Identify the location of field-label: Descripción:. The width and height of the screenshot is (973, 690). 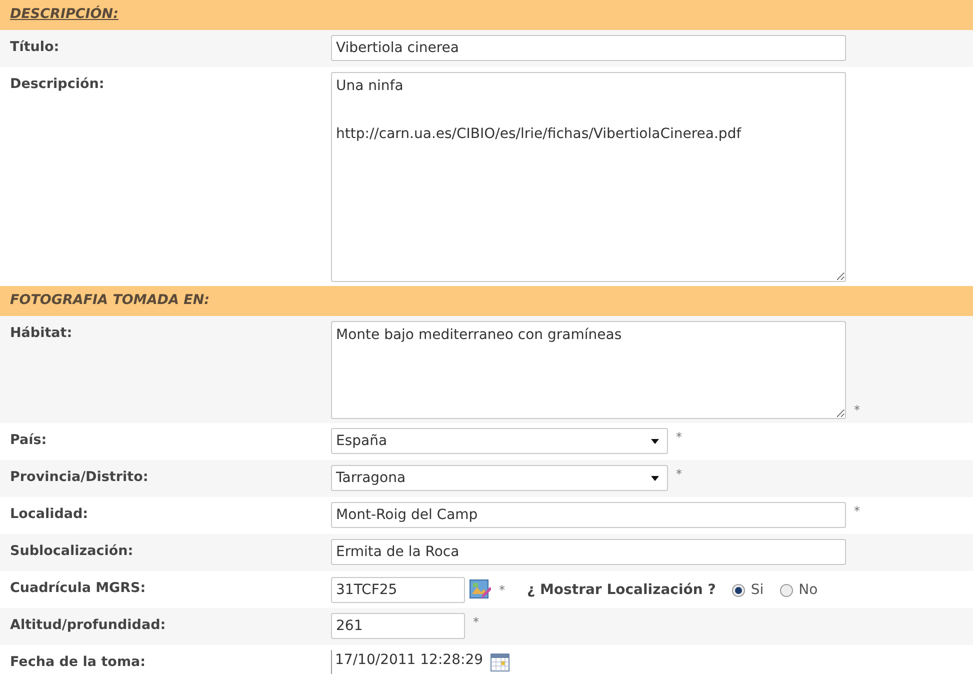
(58, 84).